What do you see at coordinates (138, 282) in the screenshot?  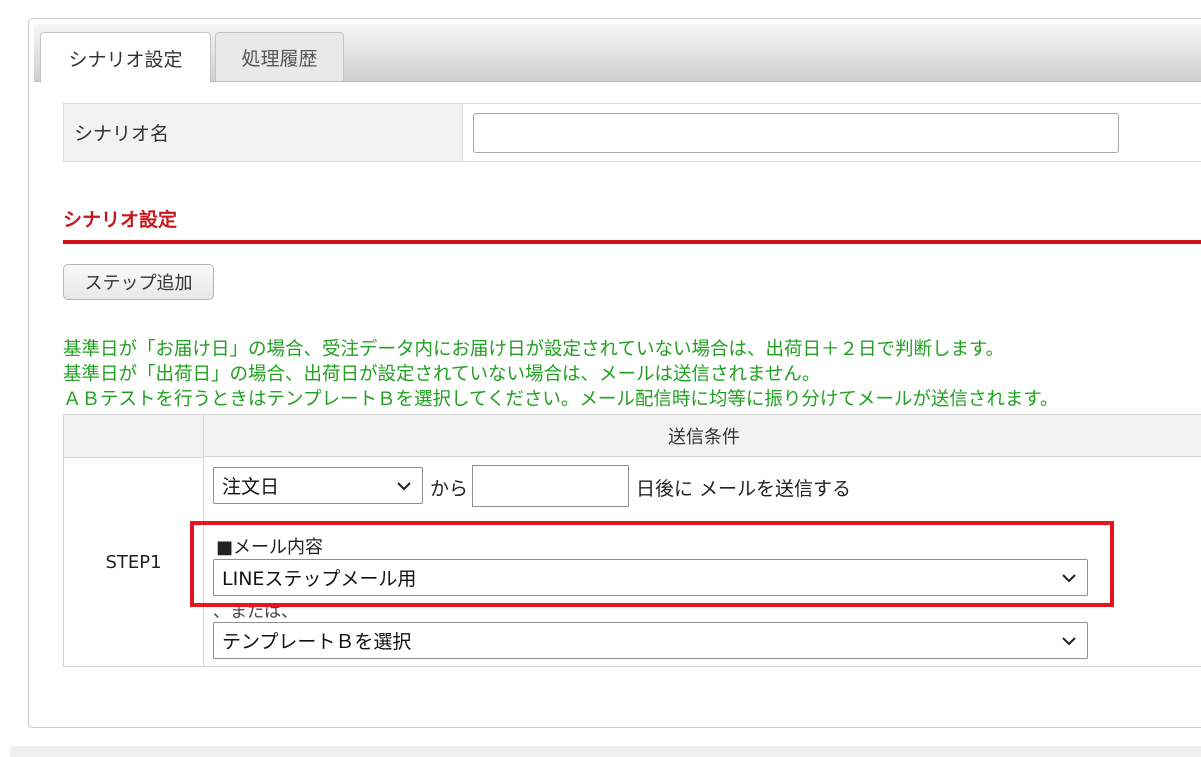 I see `add-step-button: ステップ追加` at bounding box center [138, 282].